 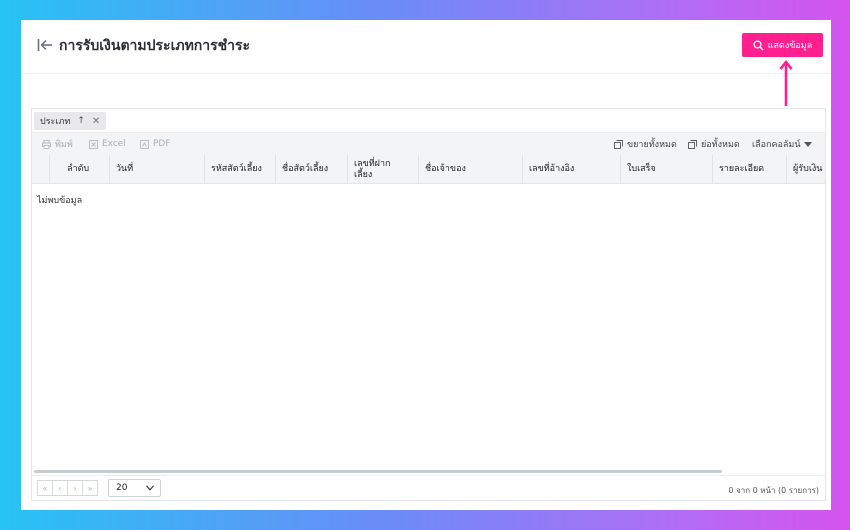 I want to click on collapse-back-icon, so click(x=45, y=45).